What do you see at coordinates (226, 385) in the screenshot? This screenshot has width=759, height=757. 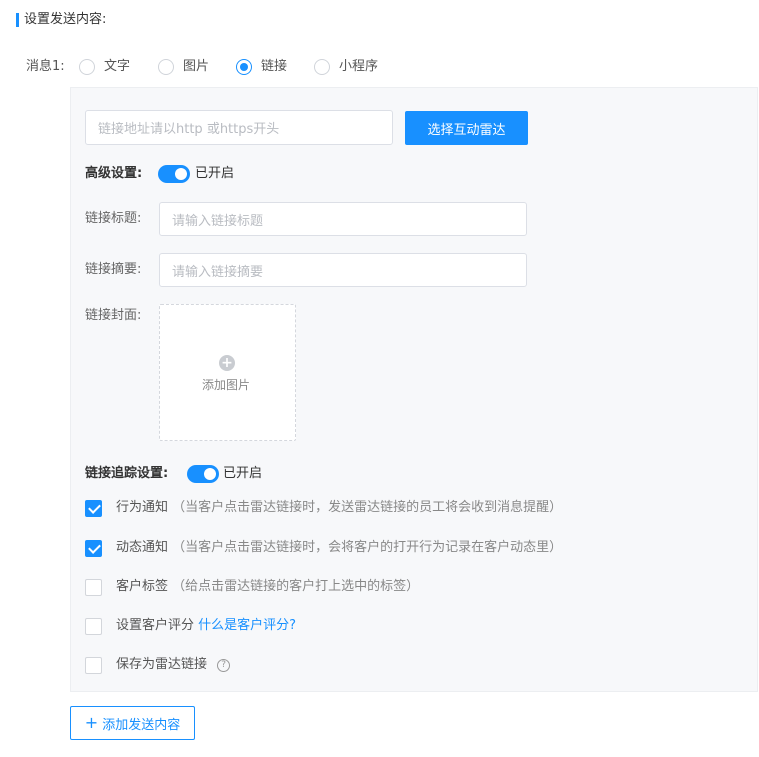 I see `upload-label: 添加图片` at bounding box center [226, 385].